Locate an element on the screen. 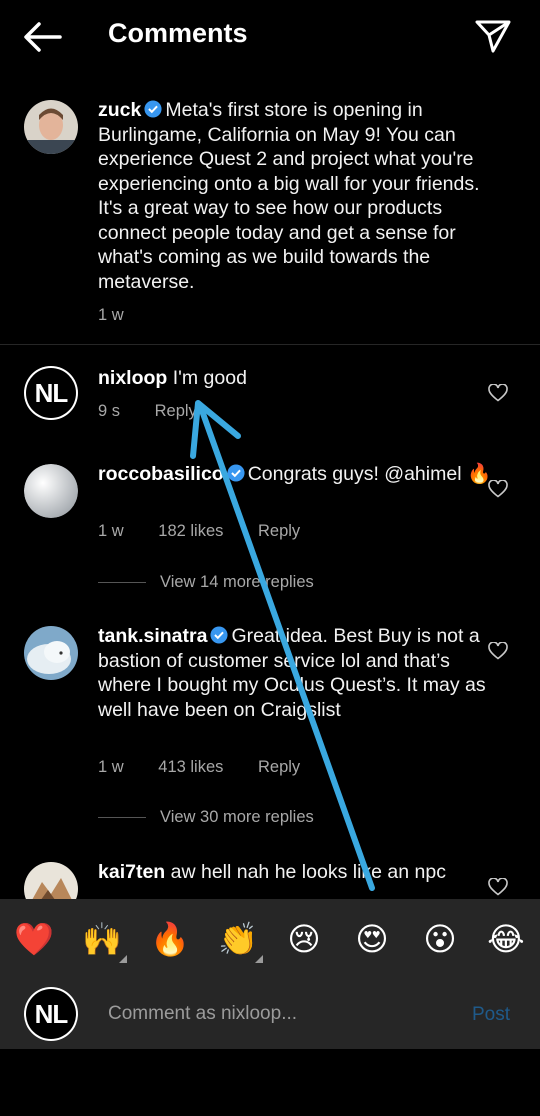 The width and height of the screenshot is (540, 1116). post-author-avatar is located at coordinates (51, 127).